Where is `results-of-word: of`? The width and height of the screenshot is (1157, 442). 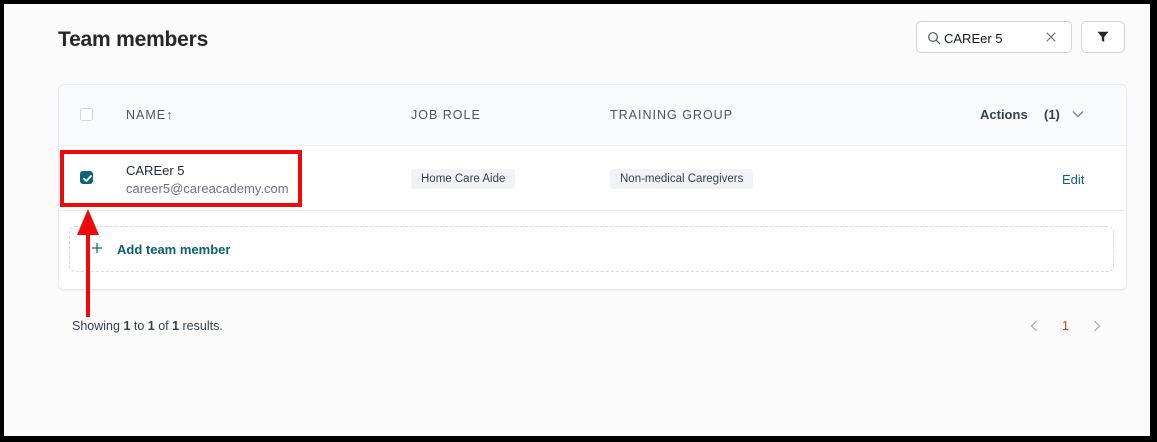
results-of-word: of is located at coordinates (163, 326).